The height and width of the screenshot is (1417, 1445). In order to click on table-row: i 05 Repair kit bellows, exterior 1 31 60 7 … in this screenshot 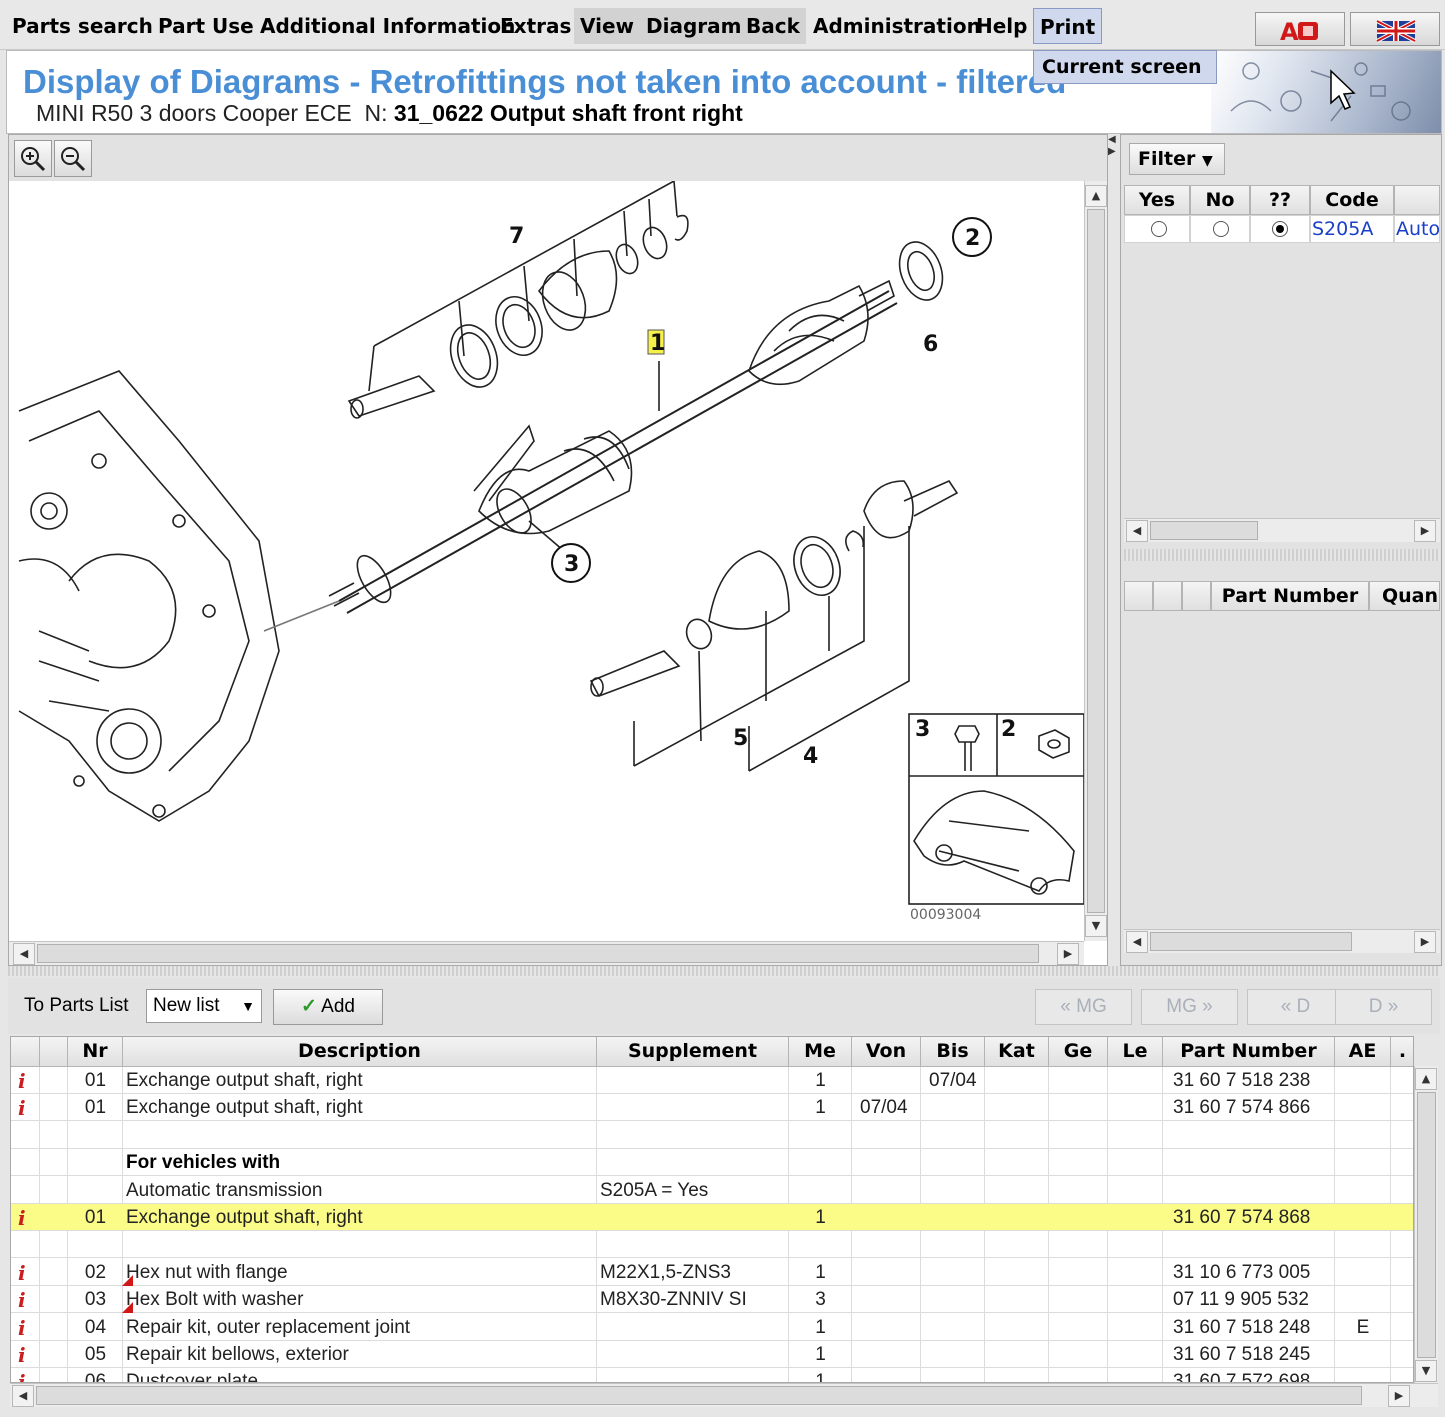, I will do `click(712, 1354)`.